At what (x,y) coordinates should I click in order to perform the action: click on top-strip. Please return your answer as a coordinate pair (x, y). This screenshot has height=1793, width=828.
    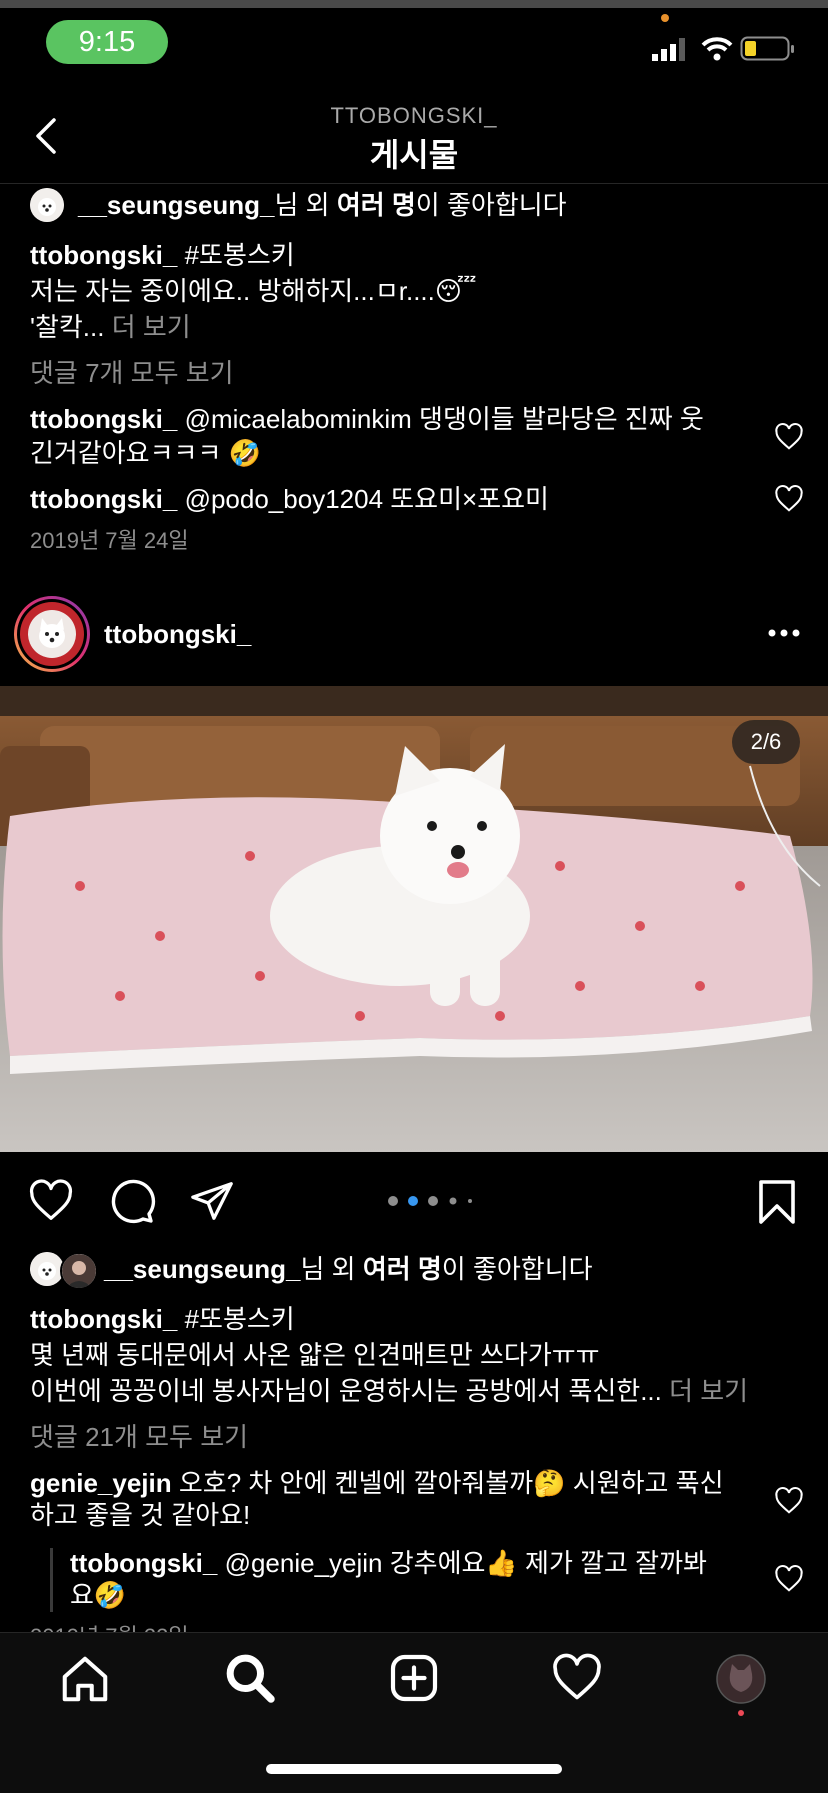
    Looking at the image, I should click on (414, 4).